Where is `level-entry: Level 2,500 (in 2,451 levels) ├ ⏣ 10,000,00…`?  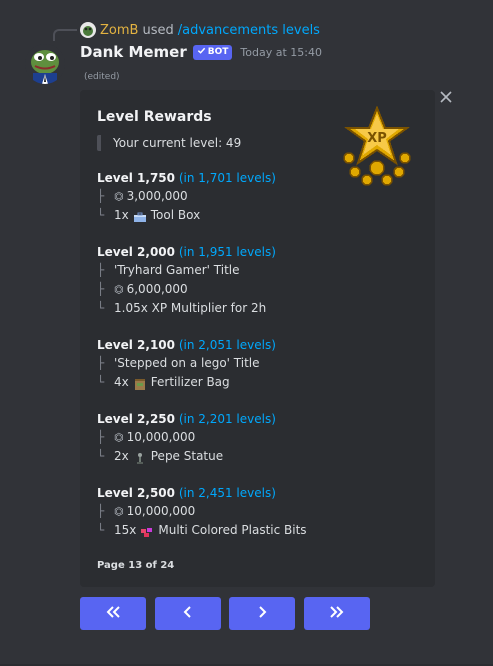 level-entry: Level 2,500 (in 2,451 levels) ├ ⏣ 10,000,00… is located at coordinates (257, 512).